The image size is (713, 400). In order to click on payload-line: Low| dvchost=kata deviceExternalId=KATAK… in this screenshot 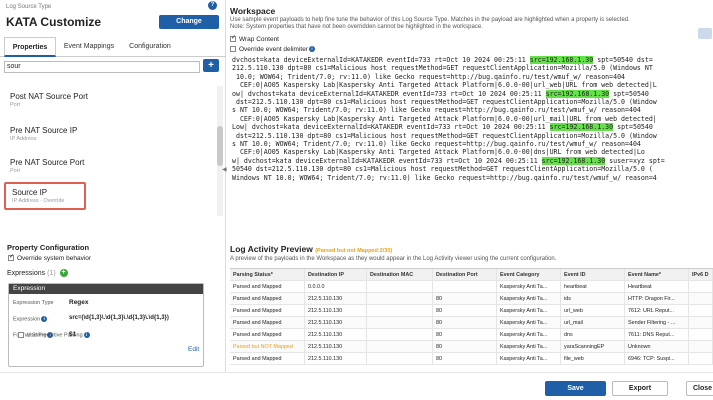, I will do `click(472, 127)`.